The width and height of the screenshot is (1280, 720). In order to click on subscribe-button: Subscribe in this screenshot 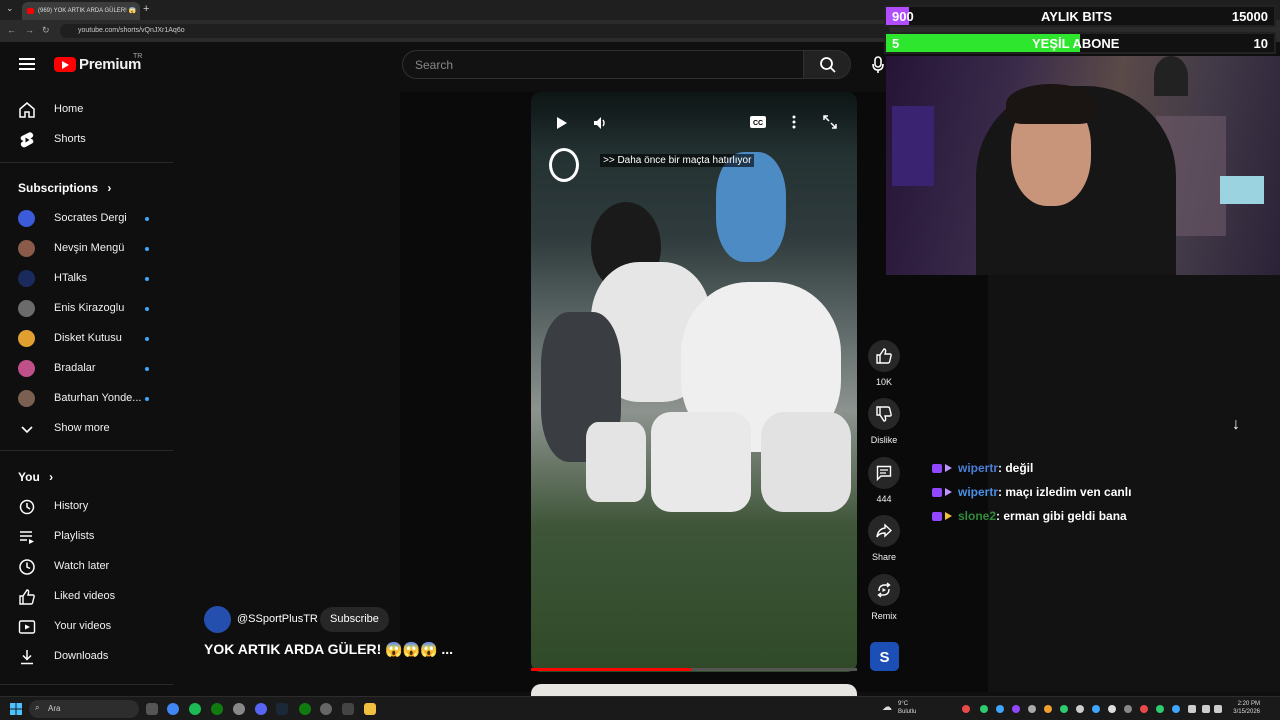, I will do `click(354, 619)`.